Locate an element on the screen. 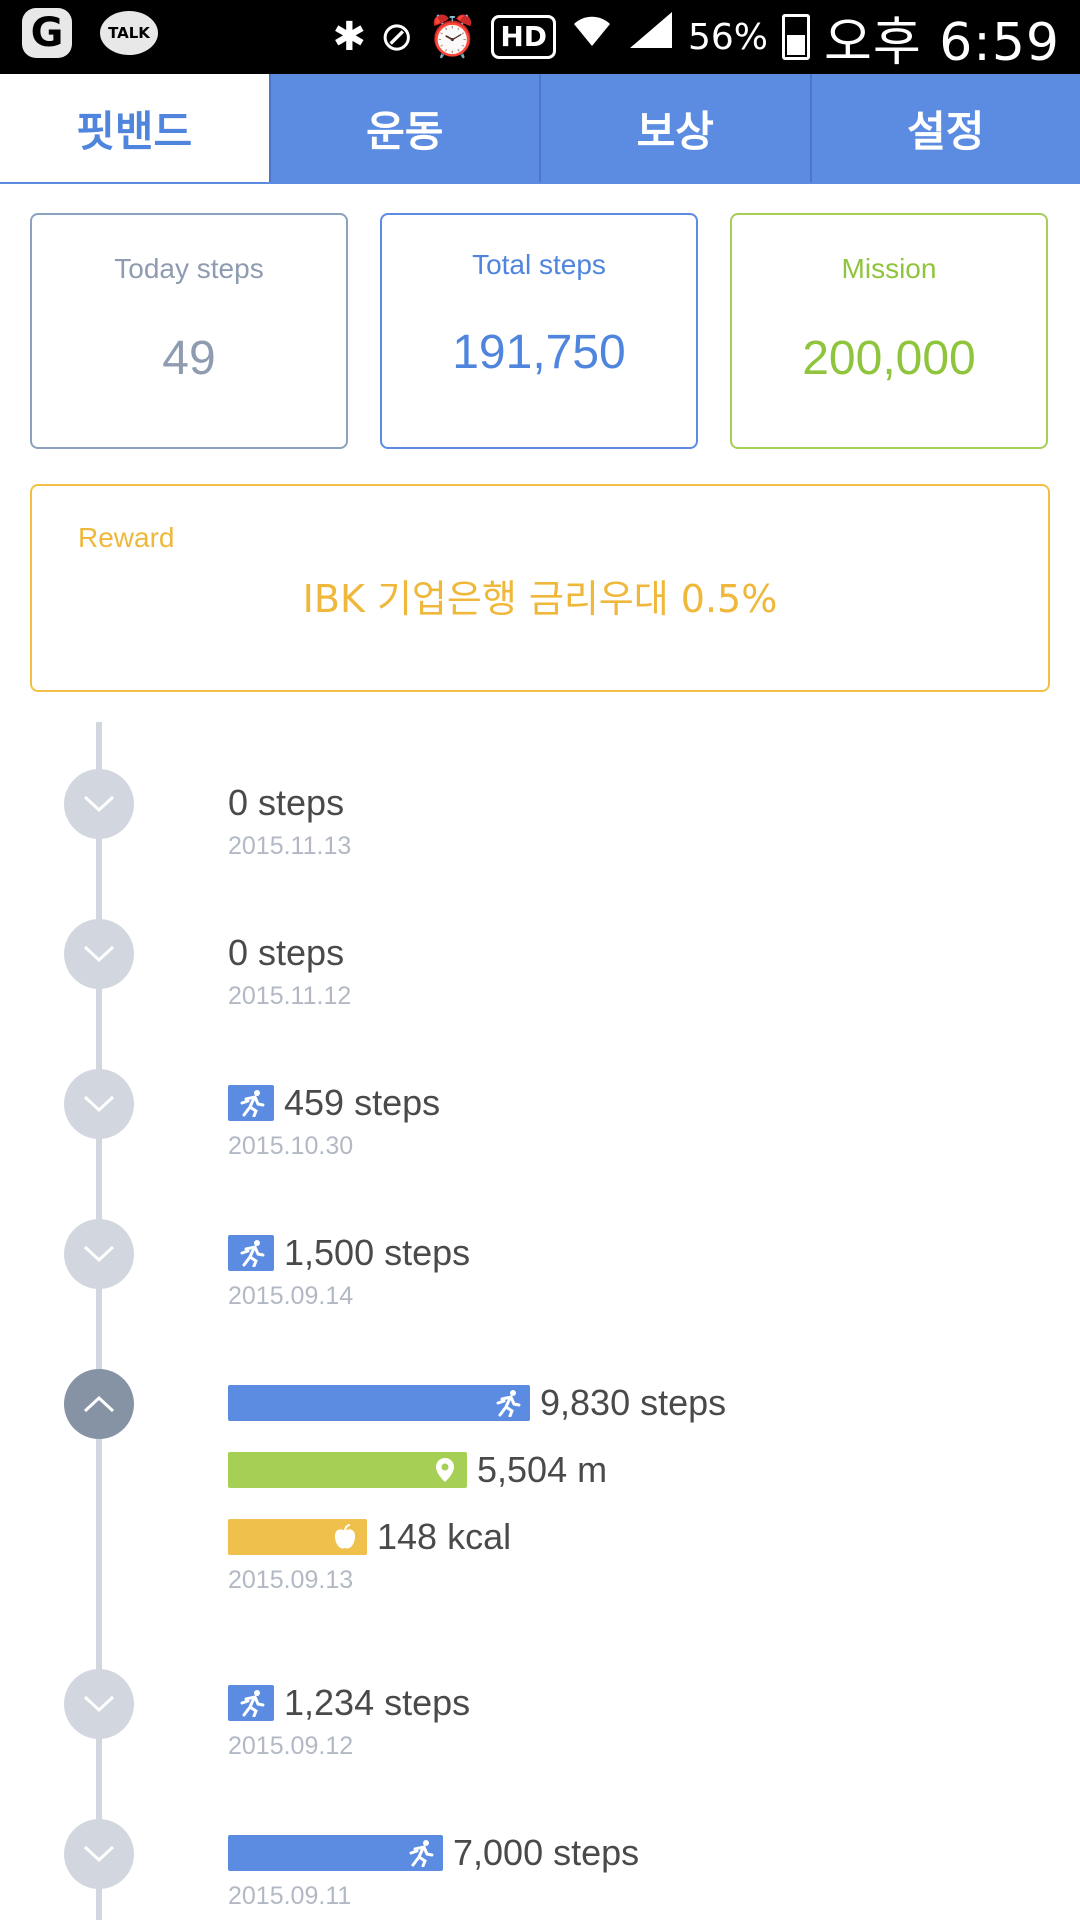 This screenshot has width=1080, height=1920. distance-row: 5,504 m is located at coordinates (418, 1469).